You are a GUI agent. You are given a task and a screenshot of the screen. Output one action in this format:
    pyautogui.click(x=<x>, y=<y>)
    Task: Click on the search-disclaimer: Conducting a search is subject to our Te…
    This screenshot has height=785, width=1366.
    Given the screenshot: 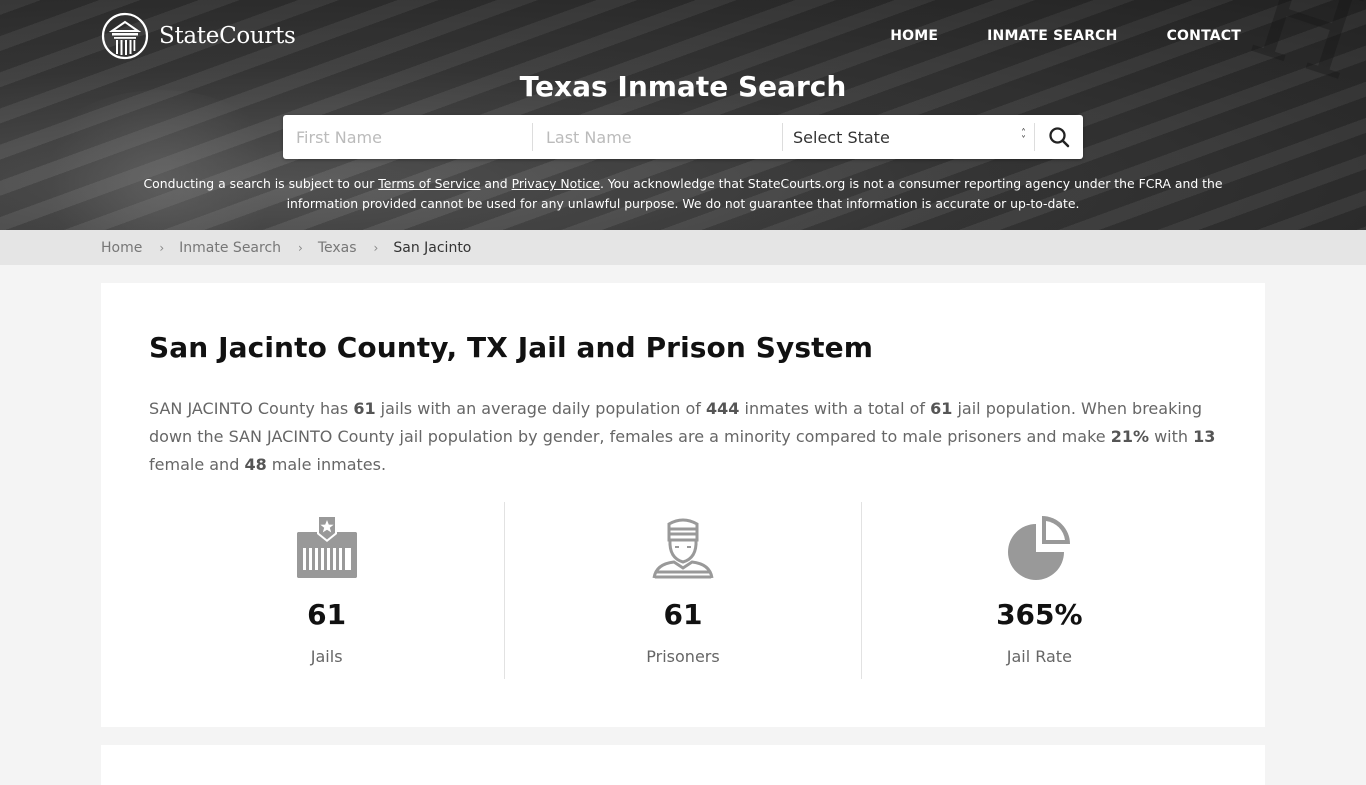 What is the action you would take?
    pyautogui.click(x=683, y=194)
    